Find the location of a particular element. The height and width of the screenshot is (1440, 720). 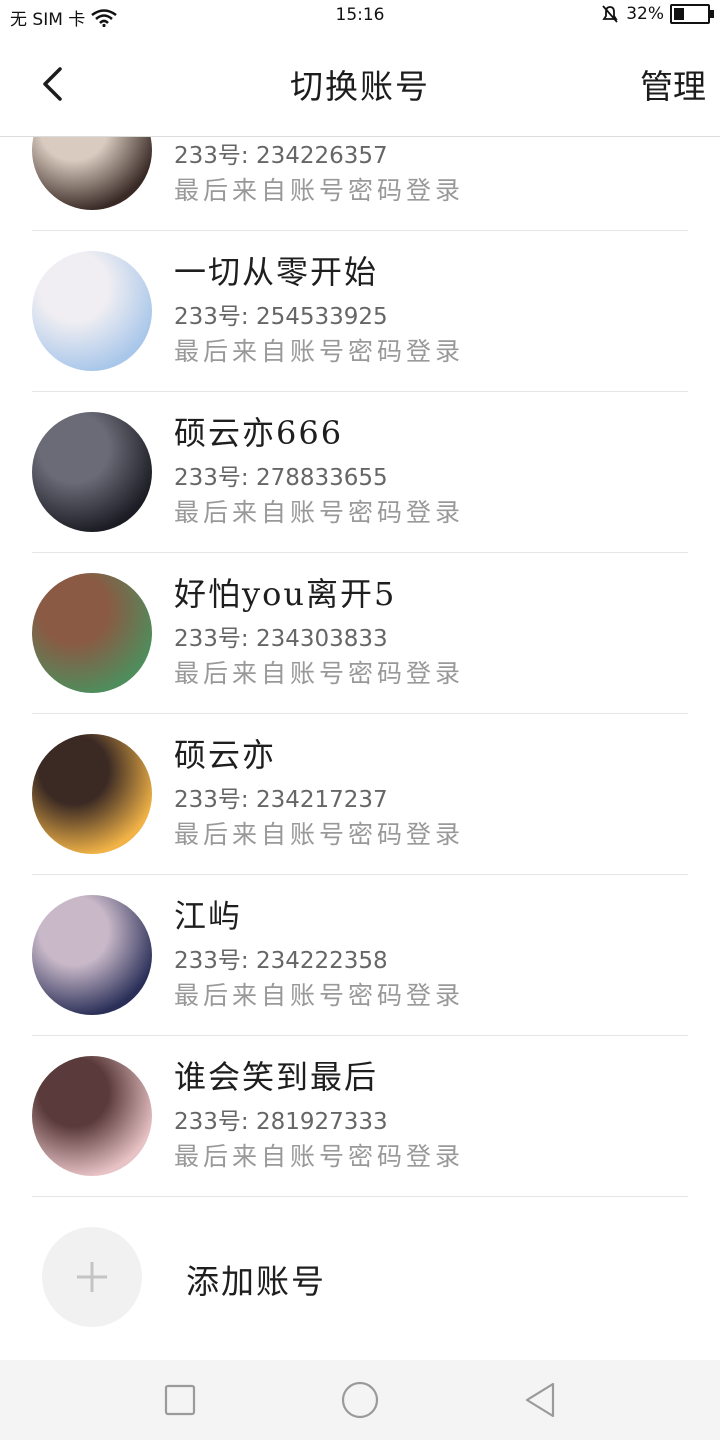

account-name: 好怕you离开5 is located at coordinates (285, 594).